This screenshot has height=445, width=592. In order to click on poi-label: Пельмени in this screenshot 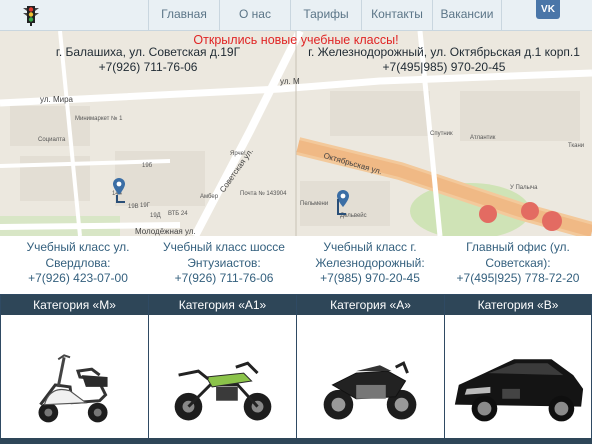, I will do `click(314, 204)`.